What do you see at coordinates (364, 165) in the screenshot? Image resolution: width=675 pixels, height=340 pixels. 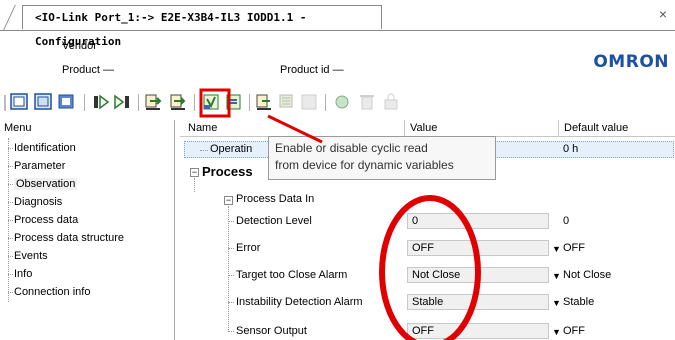 I see `tooltip-line-2: from device for dynamic variables` at bounding box center [364, 165].